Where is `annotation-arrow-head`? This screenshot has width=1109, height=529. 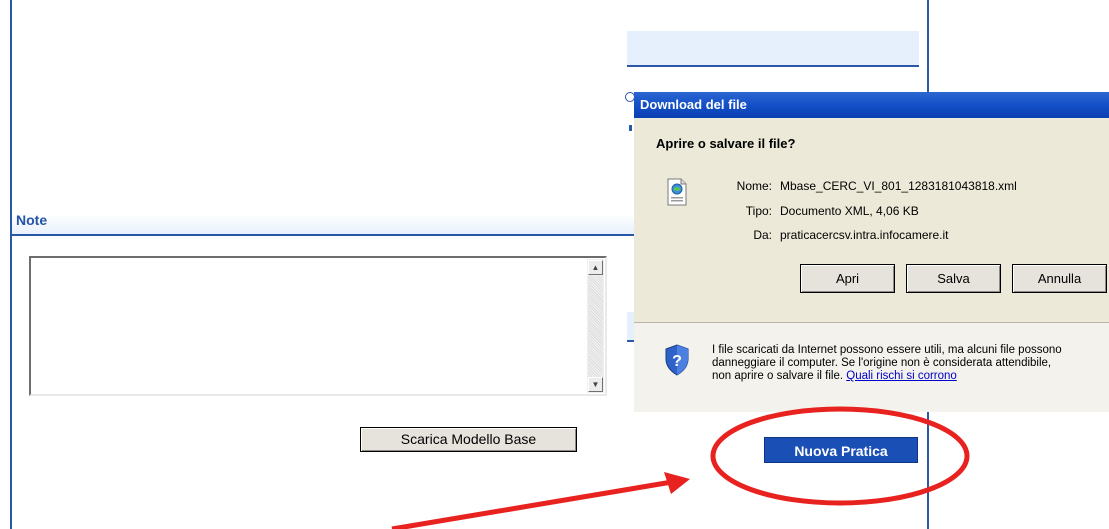
annotation-arrow-head is located at coordinates (677, 483).